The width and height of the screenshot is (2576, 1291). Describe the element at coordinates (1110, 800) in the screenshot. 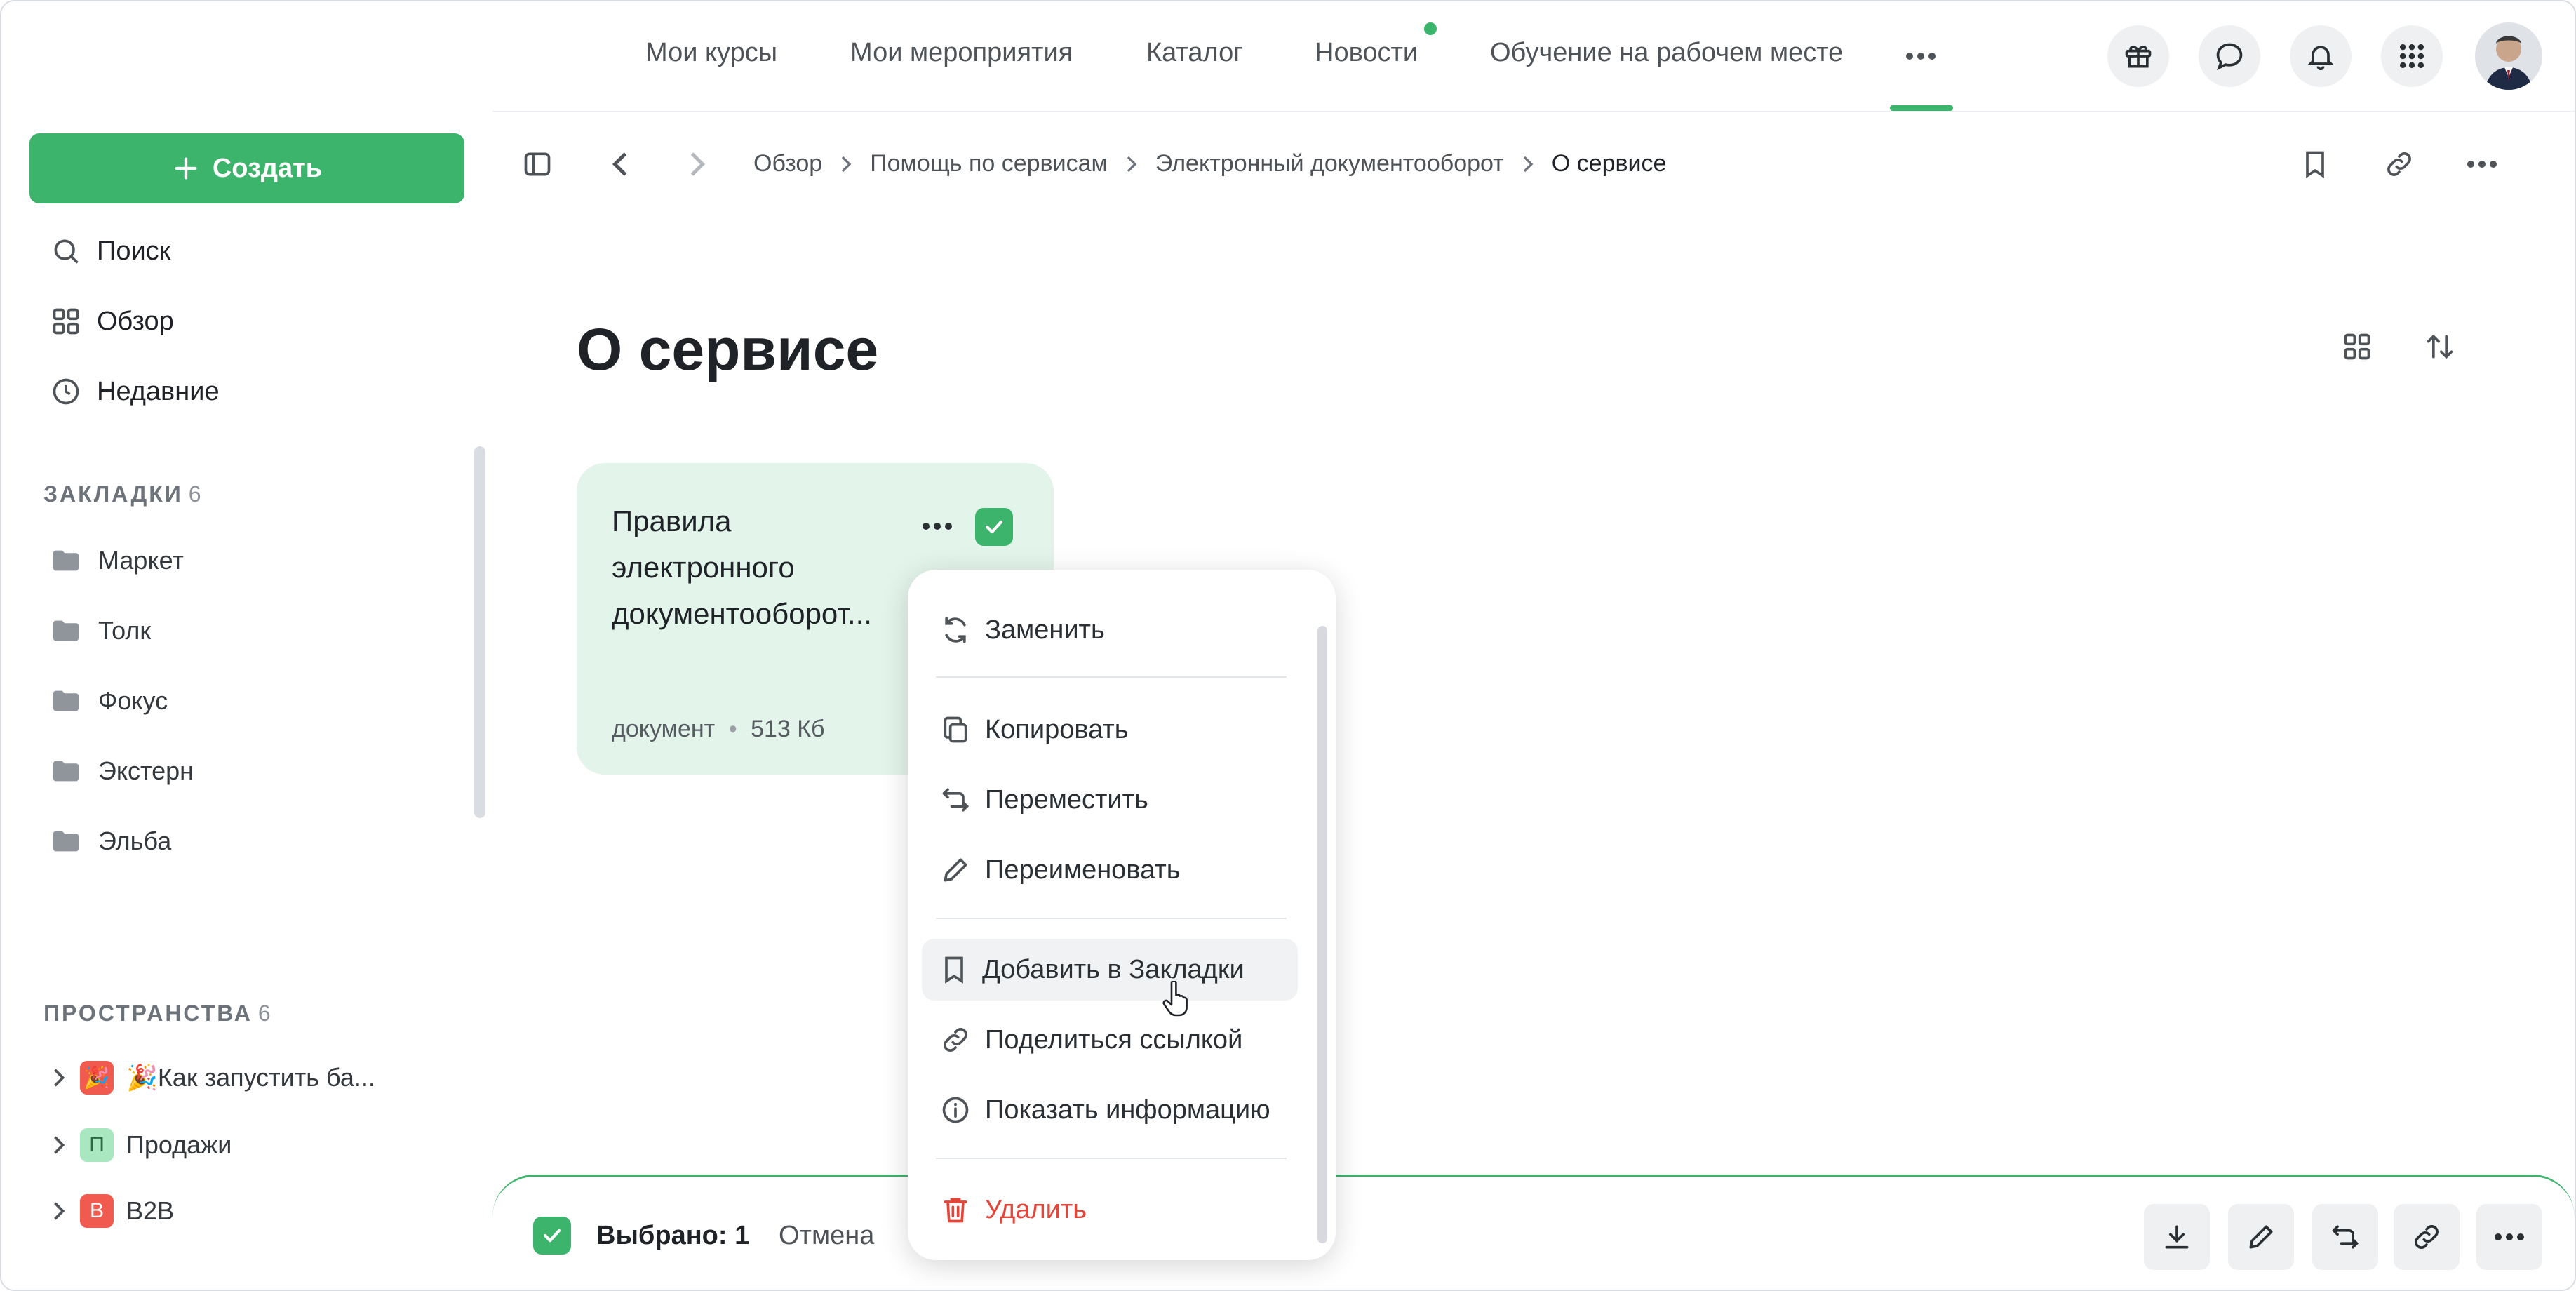

I see `menu-item-move: Переместить` at that location.